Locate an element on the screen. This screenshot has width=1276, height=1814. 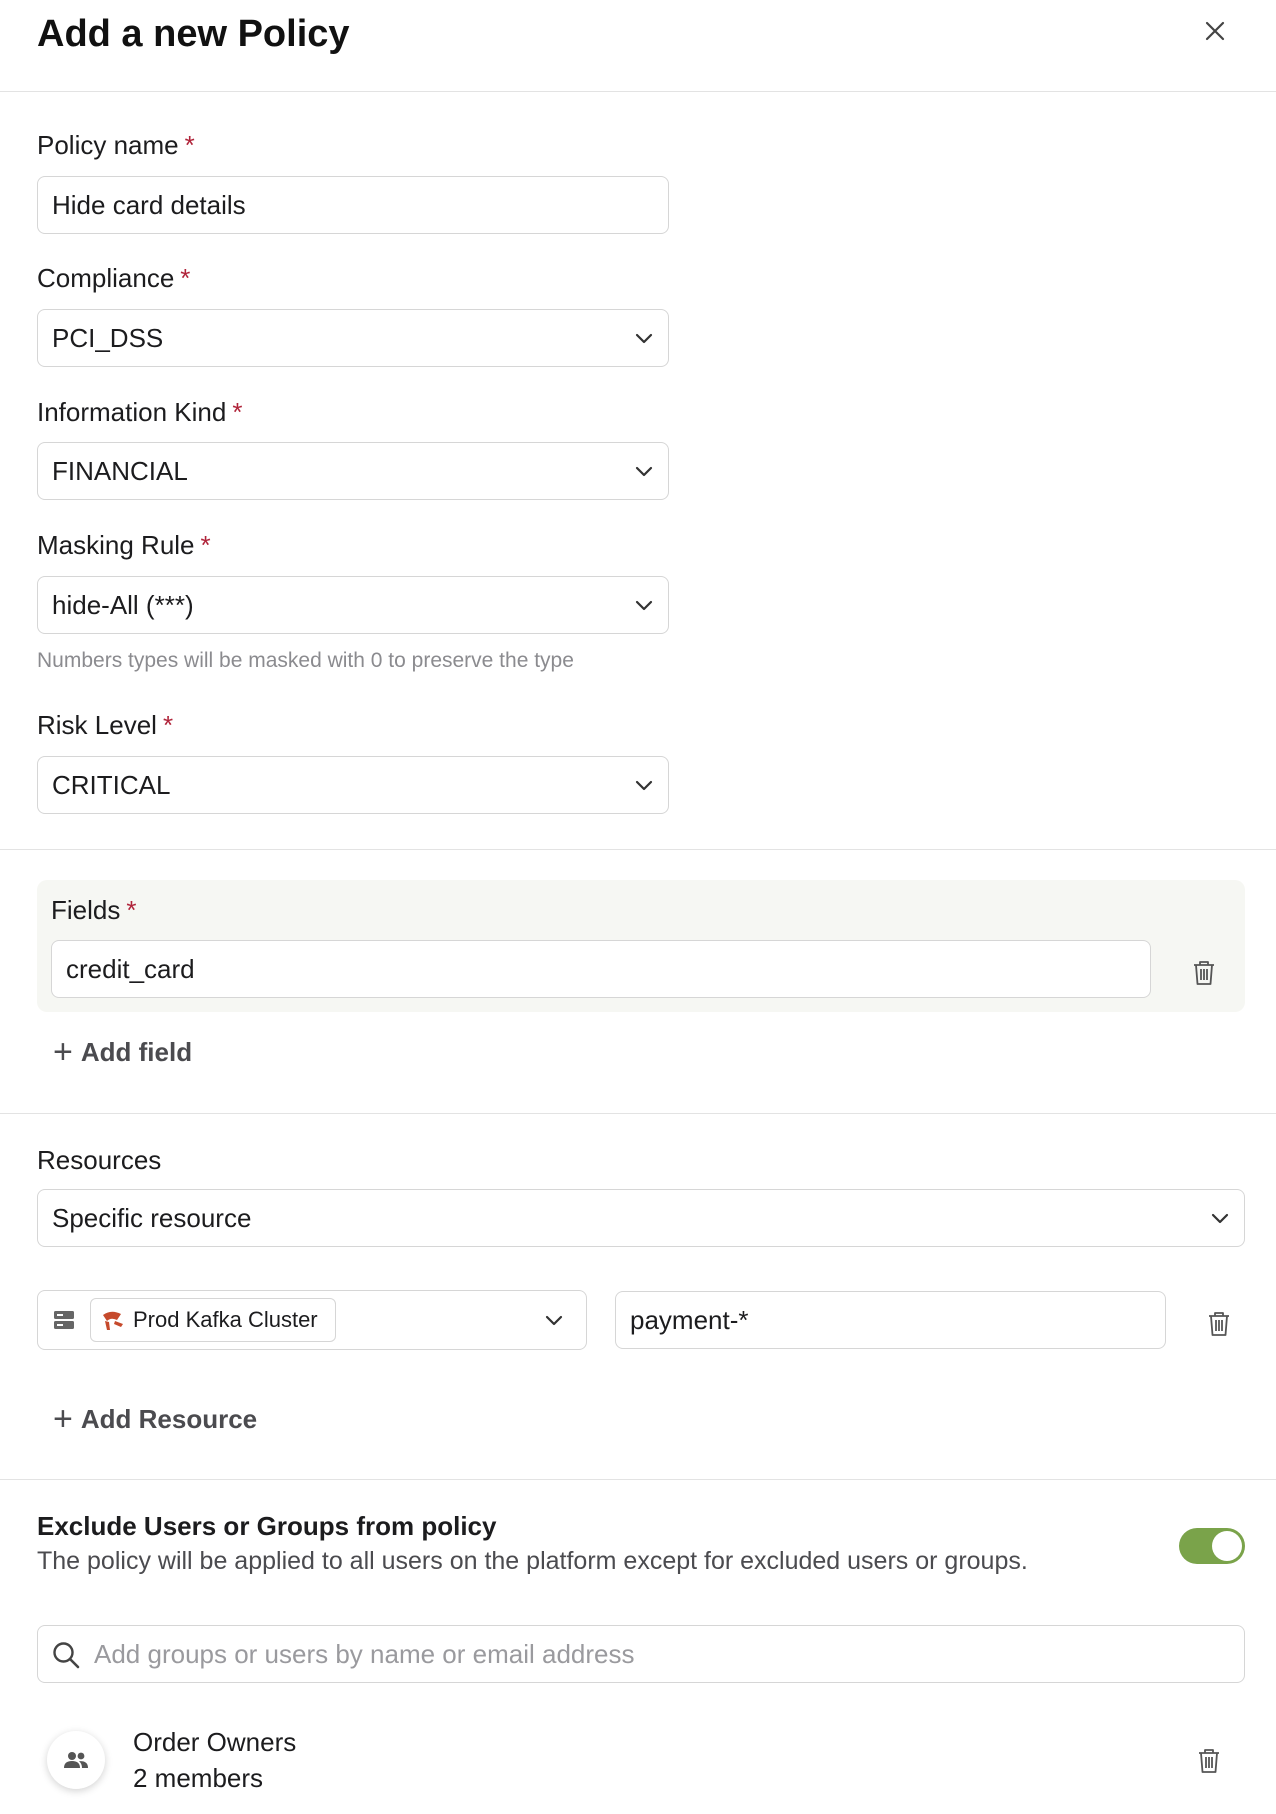
exclude-title: Exclude Users or Groups from policy is located at coordinates (267, 1526).